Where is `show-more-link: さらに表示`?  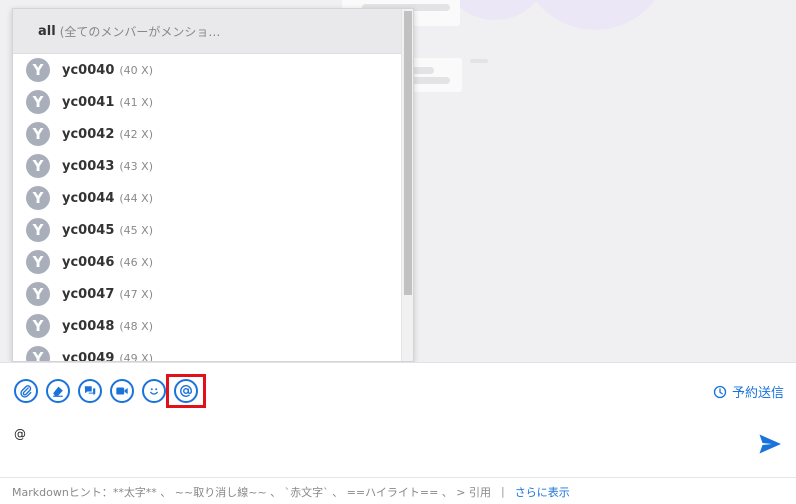 show-more-link: さらに表示 is located at coordinates (542, 492).